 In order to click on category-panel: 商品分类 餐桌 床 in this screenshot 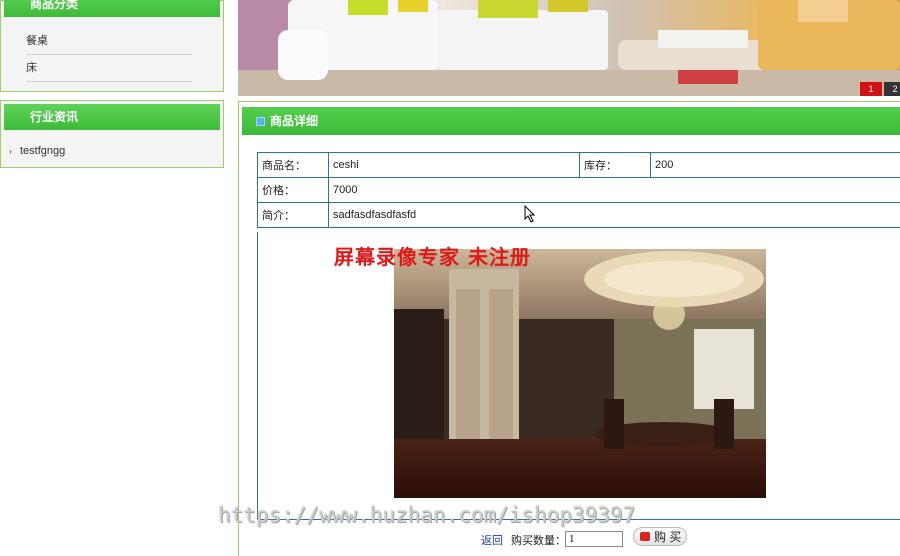, I will do `click(112, 46)`.